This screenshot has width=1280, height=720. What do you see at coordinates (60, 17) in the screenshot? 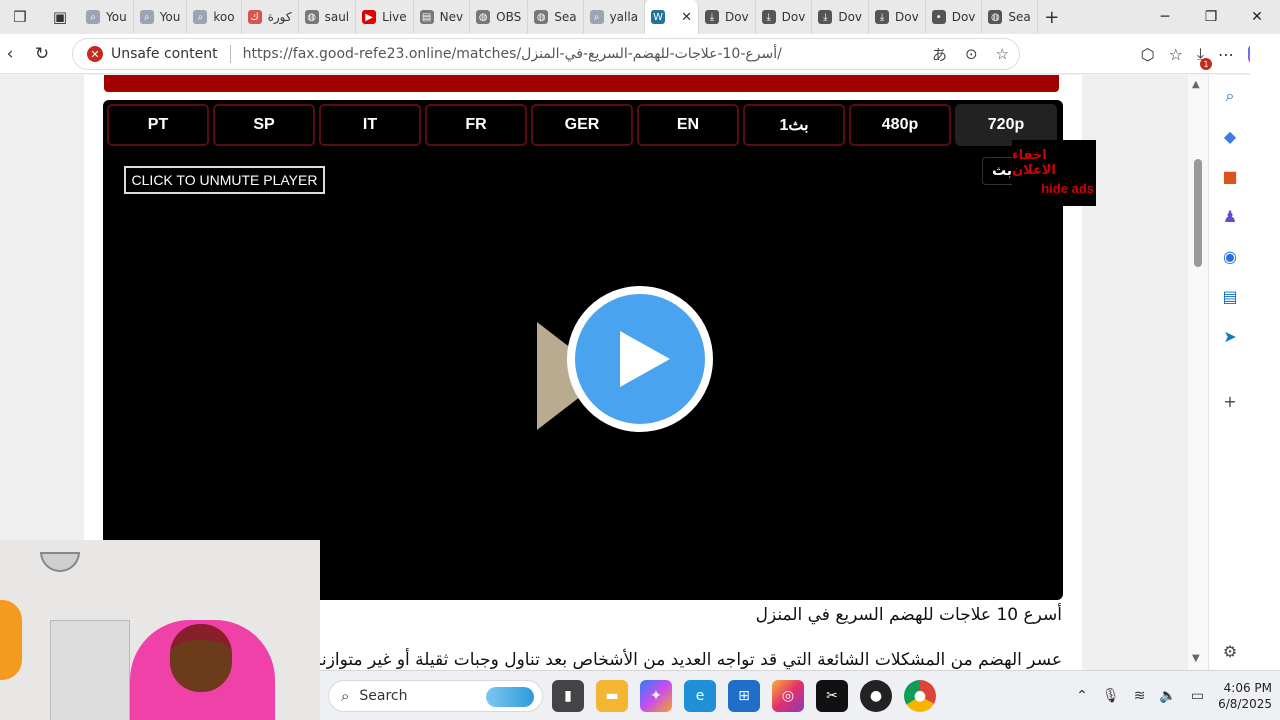
I see `tab-actions-icon: ▣` at bounding box center [60, 17].